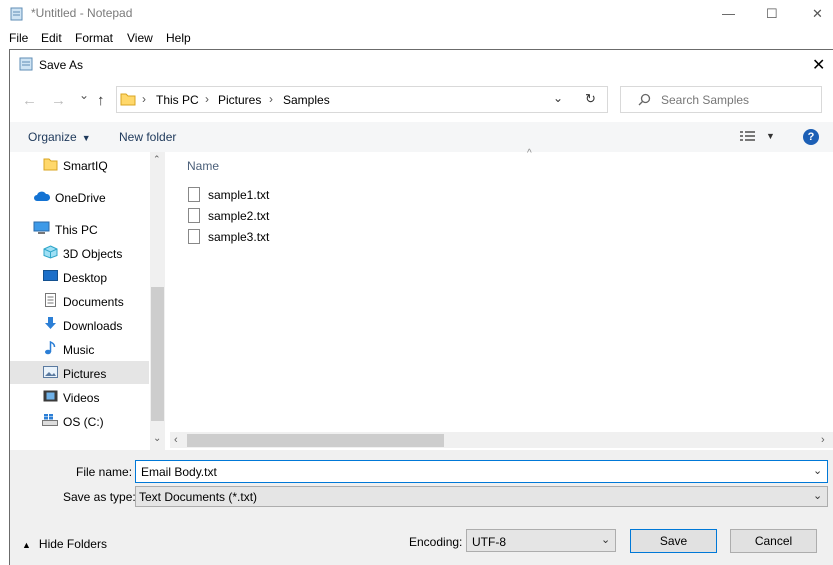  What do you see at coordinates (177, 100) in the screenshot?
I see `breadcrumb-this-pc: This PC` at bounding box center [177, 100].